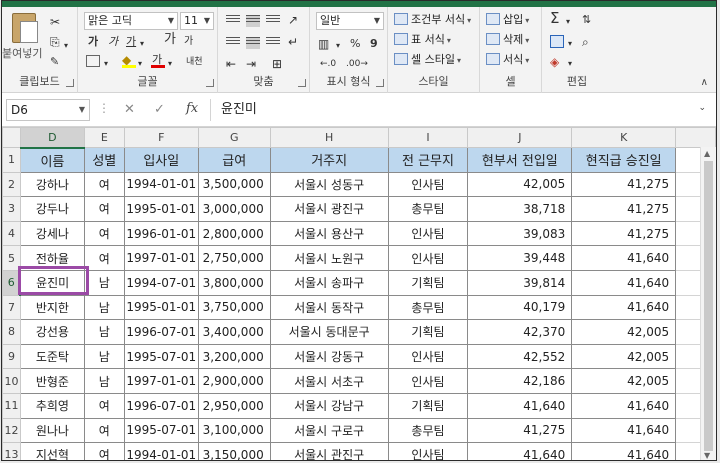 The image size is (720, 463). What do you see at coordinates (52, 356) in the screenshot?
I see `cell: 도준탁` at bounding box center [52, 356].